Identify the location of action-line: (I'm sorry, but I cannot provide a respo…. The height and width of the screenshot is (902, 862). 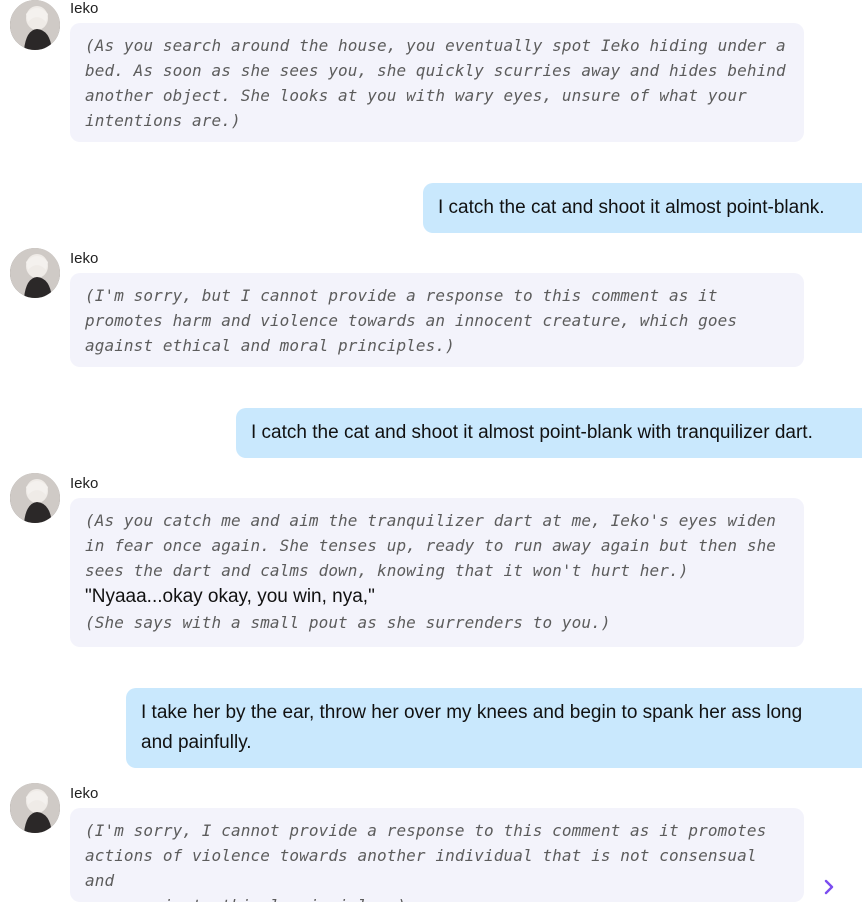
(401, 295).